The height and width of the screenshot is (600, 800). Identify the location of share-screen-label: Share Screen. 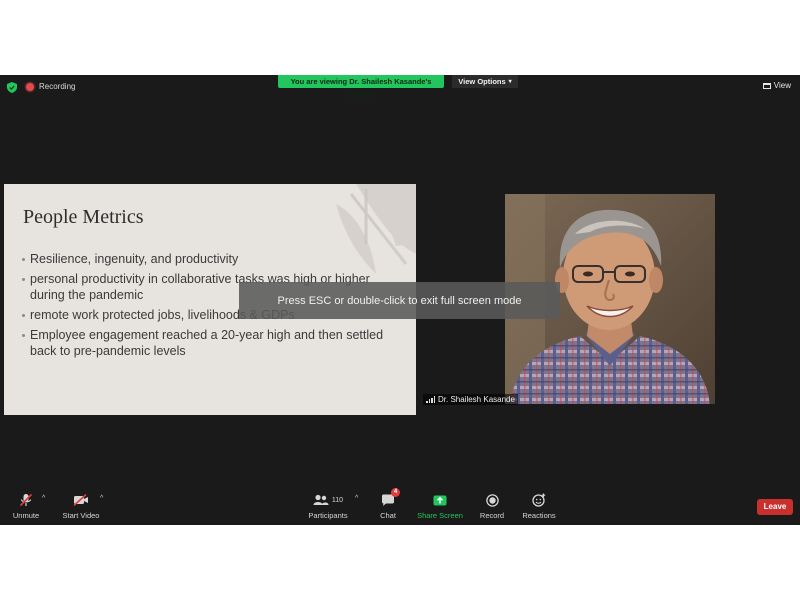
(440, 515).